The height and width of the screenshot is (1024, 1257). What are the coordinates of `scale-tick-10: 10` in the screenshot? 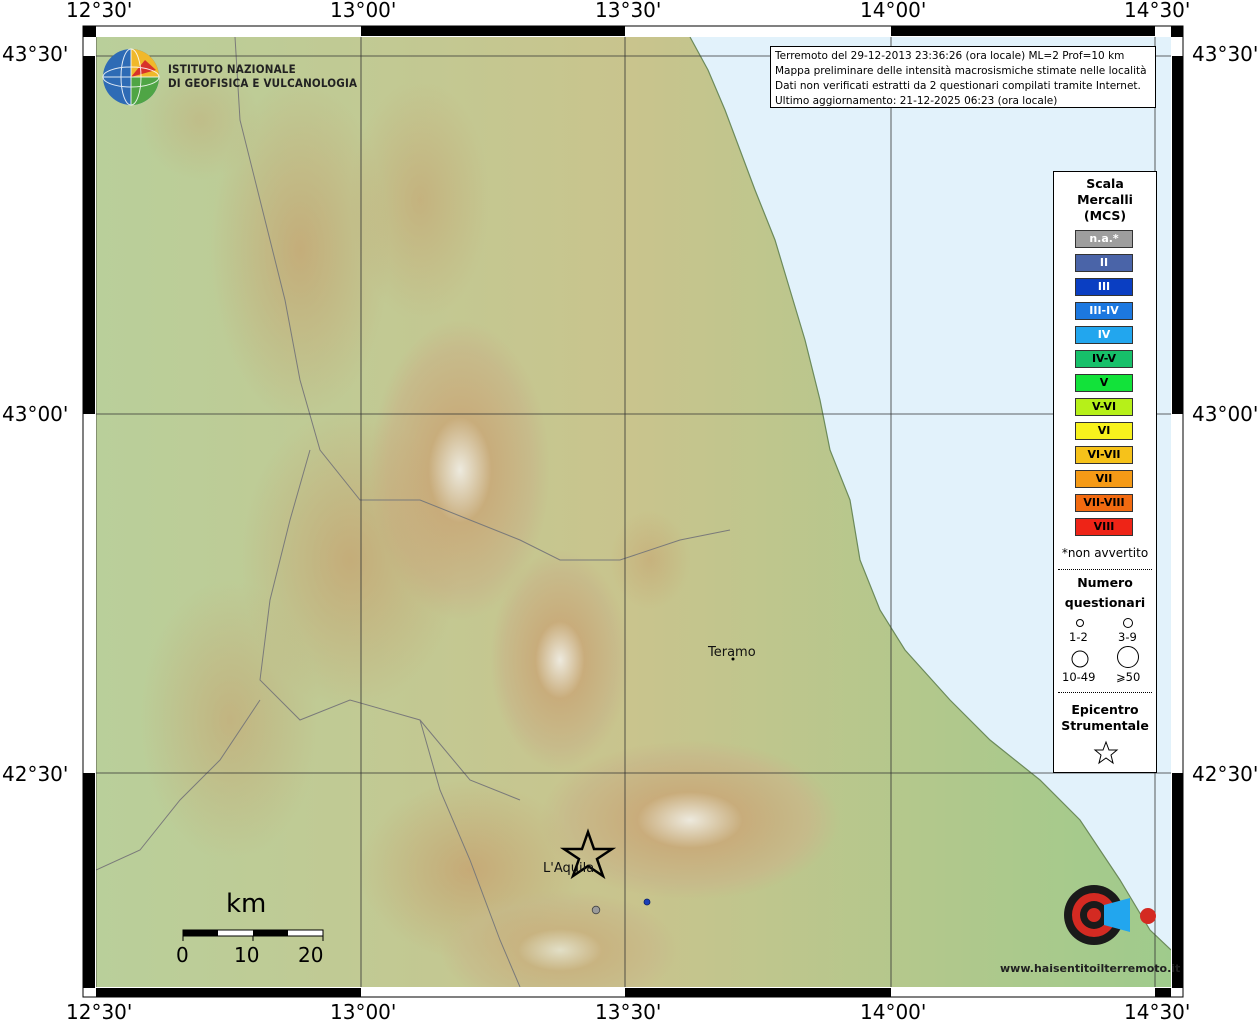 It's located at (247, 955).